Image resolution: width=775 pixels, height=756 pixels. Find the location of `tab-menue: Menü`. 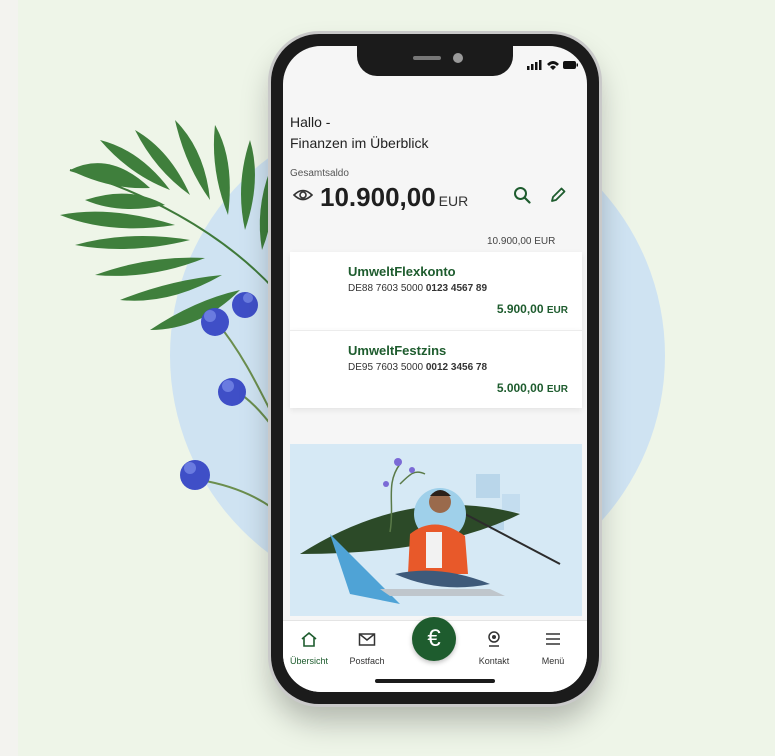

tab-menue: Menü is located at coordinates (553, 648).